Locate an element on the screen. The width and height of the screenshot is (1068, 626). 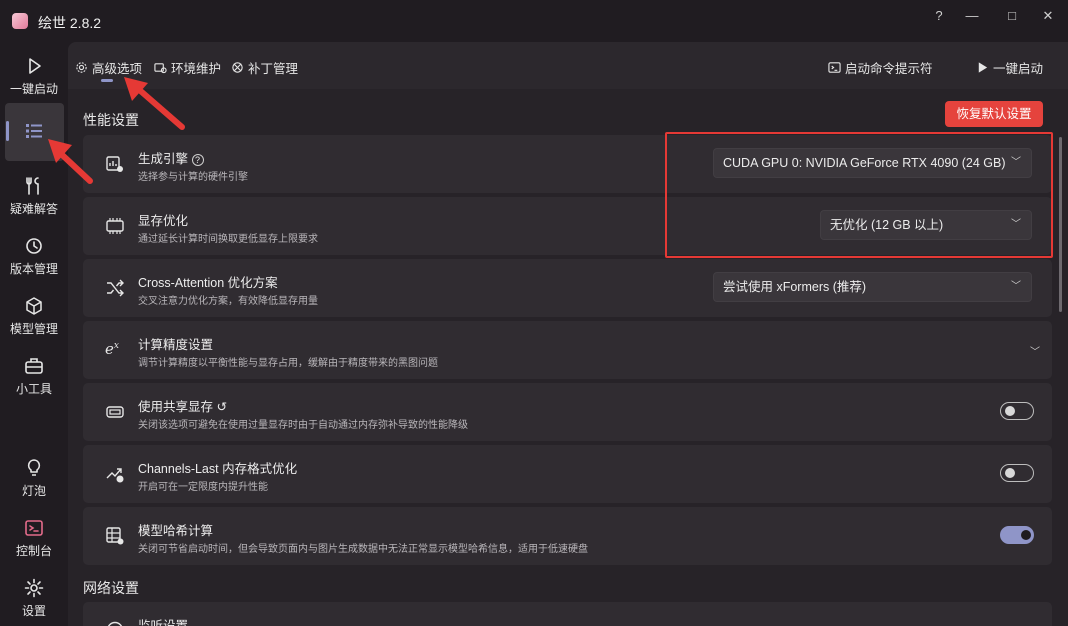
engine-icon is located at coordinates (114, 164).